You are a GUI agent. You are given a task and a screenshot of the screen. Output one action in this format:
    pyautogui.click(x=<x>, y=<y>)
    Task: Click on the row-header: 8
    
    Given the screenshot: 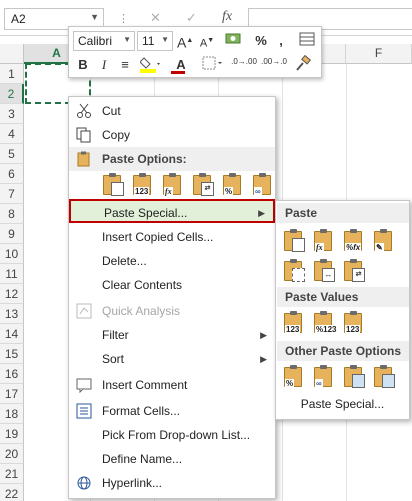 What is the action you would take?
    pyautogui.click(x=12, y=214)
    